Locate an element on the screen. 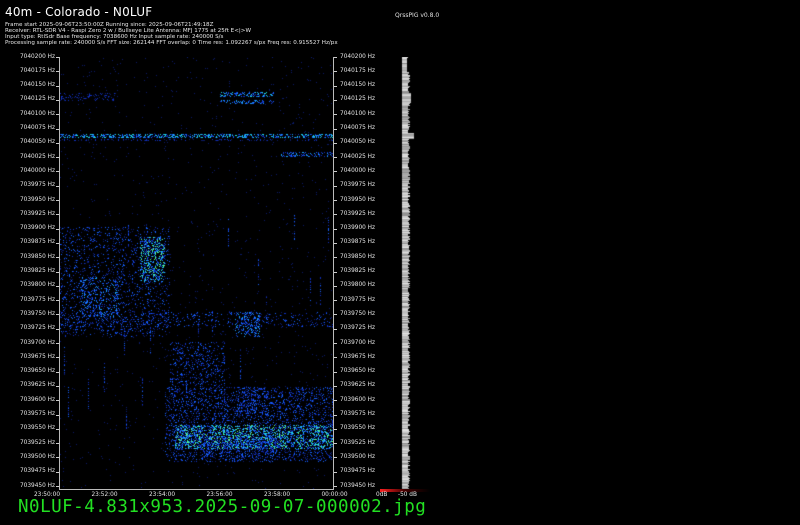  app-version: QrssPIG v0.8.0 is located at coordinates (417, 15).